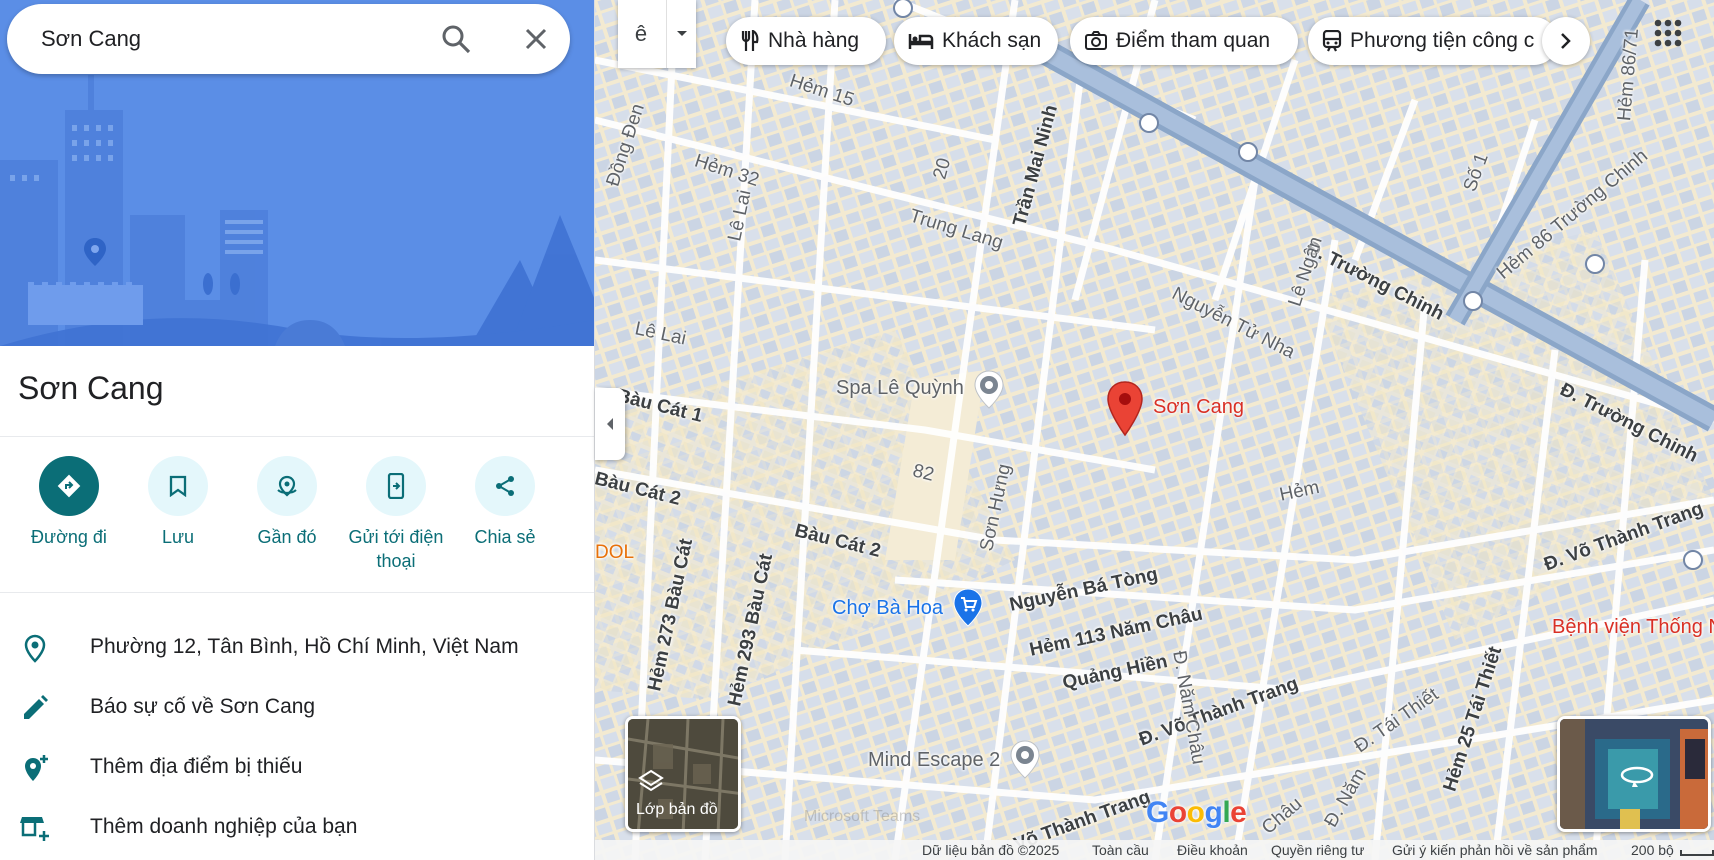  Describe the element at coordinates (1668, 33) in the screenshot. I see `apps-grid-icon` at that location.